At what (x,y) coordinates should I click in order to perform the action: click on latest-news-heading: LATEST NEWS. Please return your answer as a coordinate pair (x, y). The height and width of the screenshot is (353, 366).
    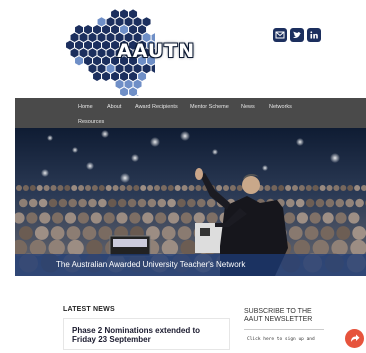
    Looking at the image, I should click on (89, 309).